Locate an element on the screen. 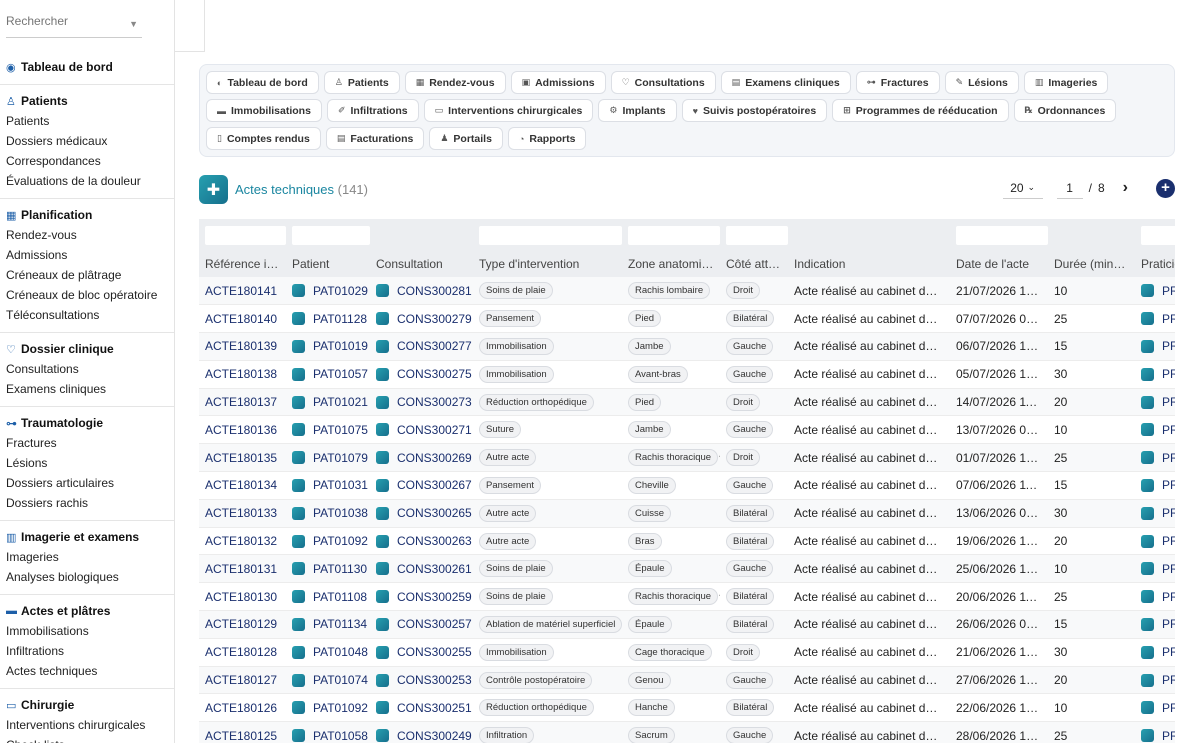 The image size is (1200, 743). record-link: CONS300275 is located at coordinates (424, 374).